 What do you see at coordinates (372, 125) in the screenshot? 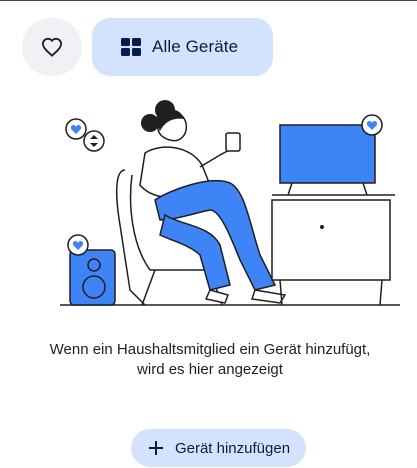
I see `tv-heart-badge` at bounding box center [372, 125].